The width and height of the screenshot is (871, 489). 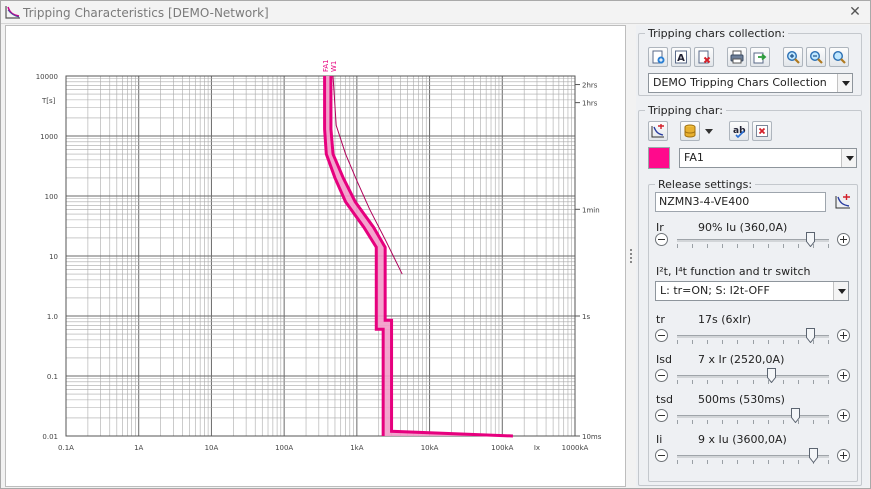 What do you see at coordinates (704, 201) in the screenshot?
I see `release-device-value: NZMN3-4-VE400` at bounding box center [704, 201].